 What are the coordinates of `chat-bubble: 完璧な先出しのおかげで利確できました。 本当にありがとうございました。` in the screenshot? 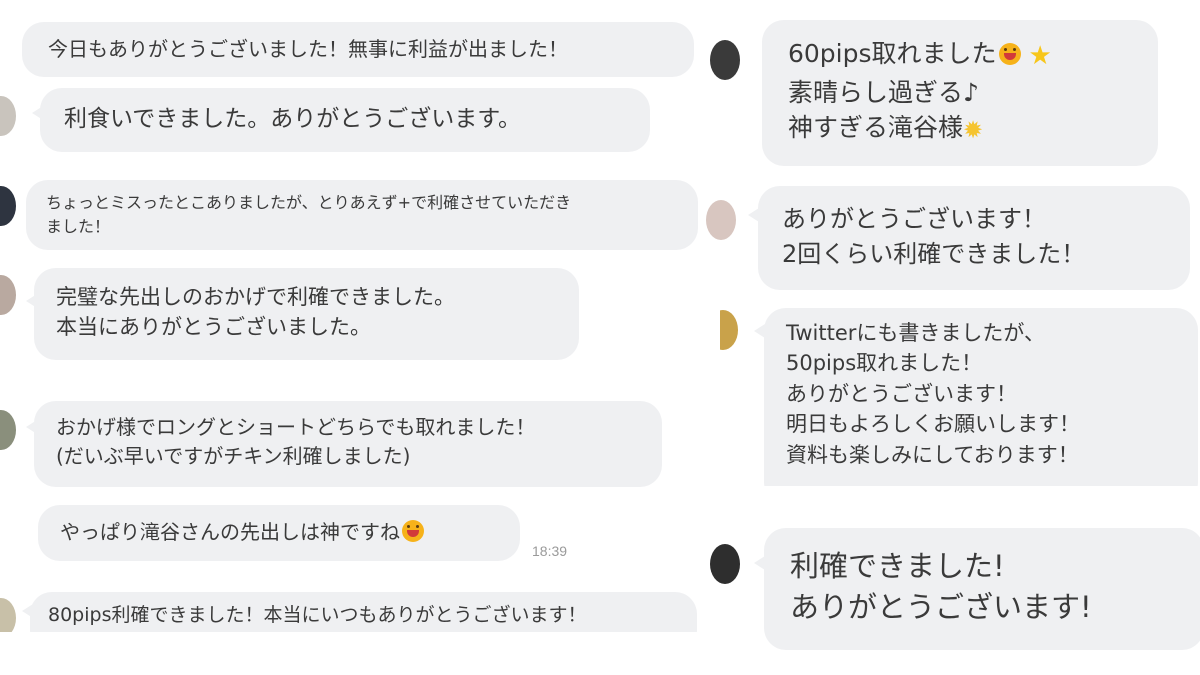 It's located at (306, 314).